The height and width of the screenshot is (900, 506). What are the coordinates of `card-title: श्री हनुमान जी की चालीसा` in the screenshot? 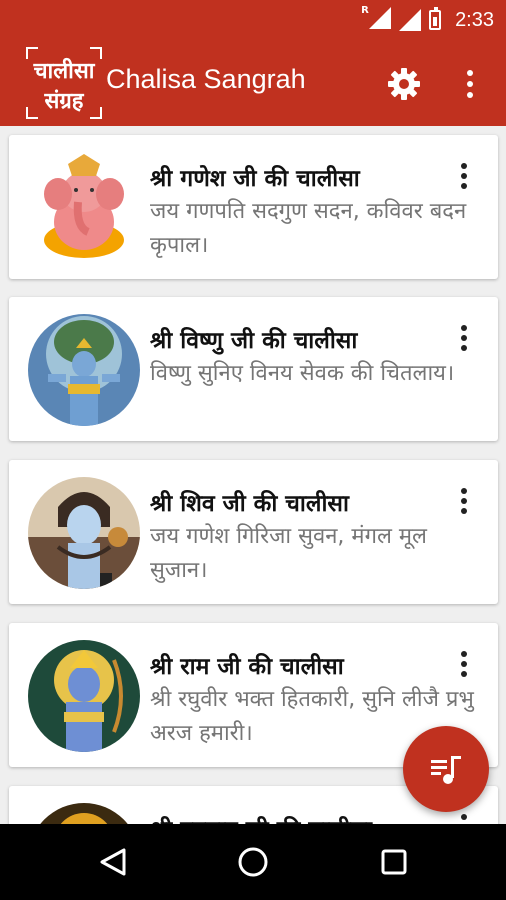 It's located at (261, 818).